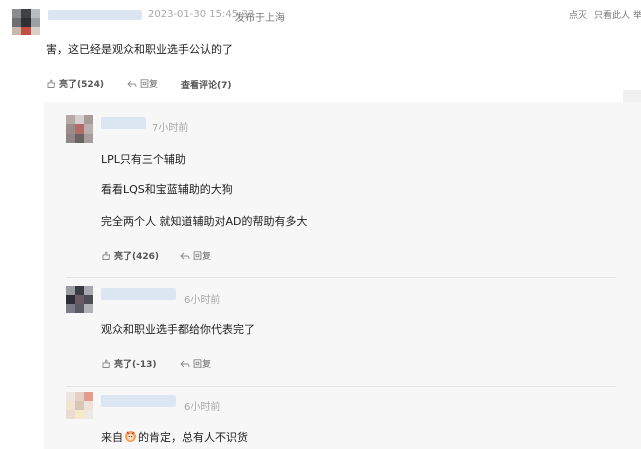  What do you see at coordinates (112, 437) in the screenshot?
I see `reply-text-prefix: 来自` at bounding box center [112, 437].